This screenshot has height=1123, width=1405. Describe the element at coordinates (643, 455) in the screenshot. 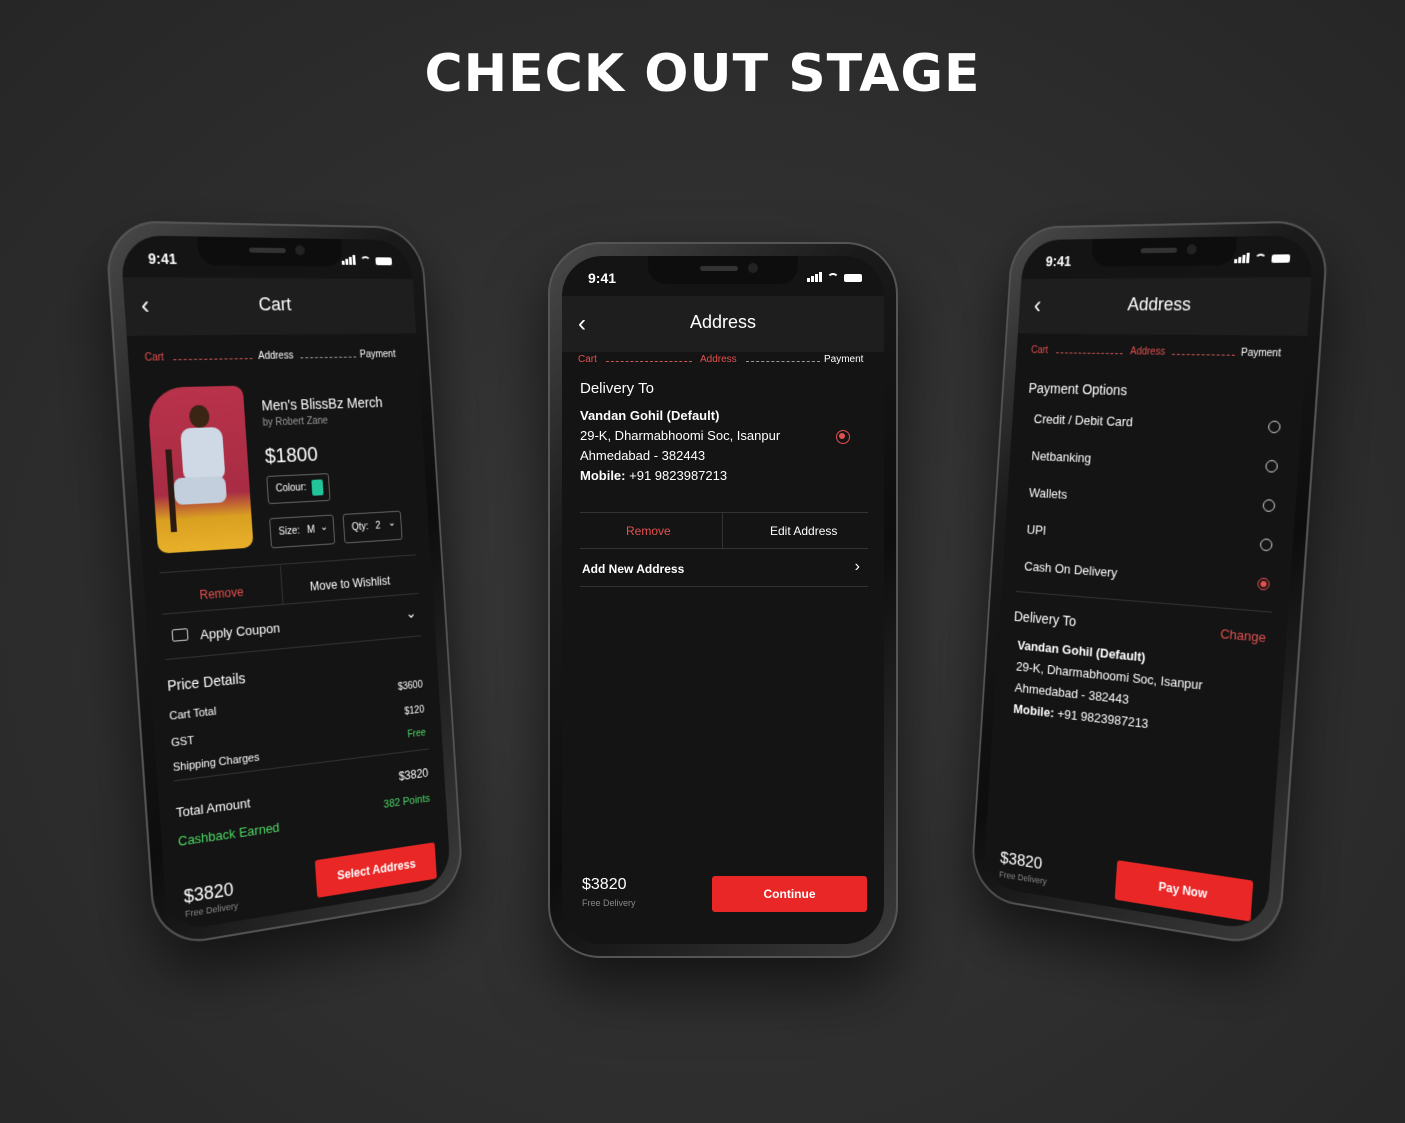

I see `address-line2: Ahmedabad - 382443` at that location.